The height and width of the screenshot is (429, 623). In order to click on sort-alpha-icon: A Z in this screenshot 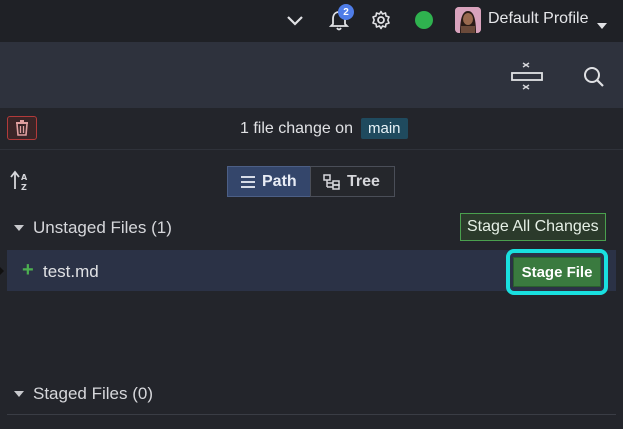, I will do `click(21, 183)`.